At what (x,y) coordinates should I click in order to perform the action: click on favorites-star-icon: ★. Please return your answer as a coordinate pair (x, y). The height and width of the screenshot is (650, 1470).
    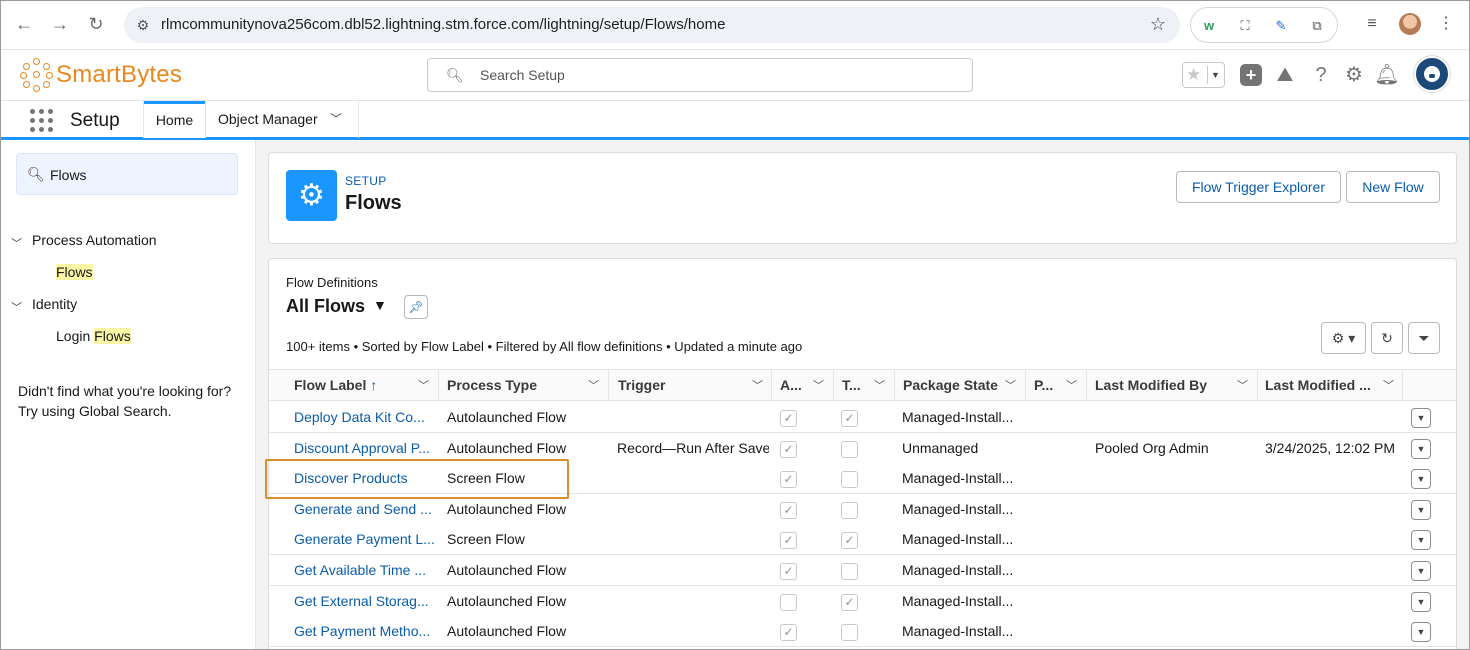
    Looking at the image, I should click on (1193, 75).